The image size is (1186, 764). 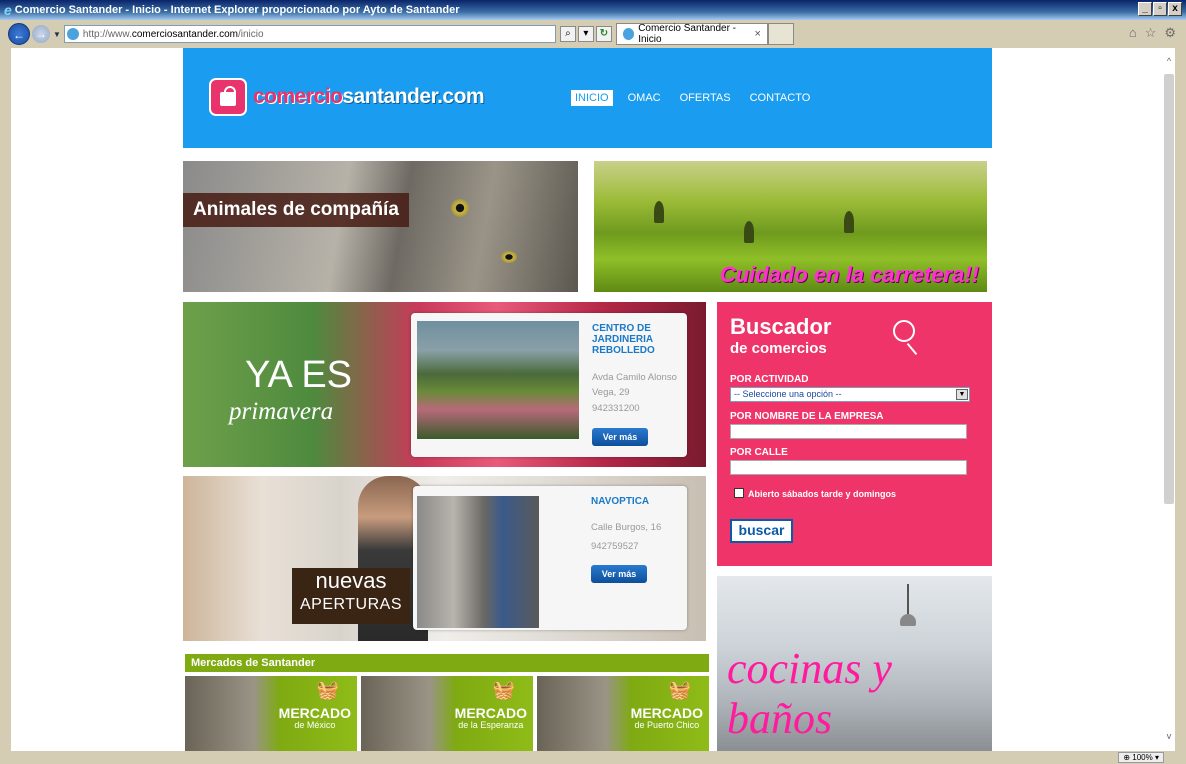 I want to click on history-dropdown-icon: ▼, so click(x=57, y=34).